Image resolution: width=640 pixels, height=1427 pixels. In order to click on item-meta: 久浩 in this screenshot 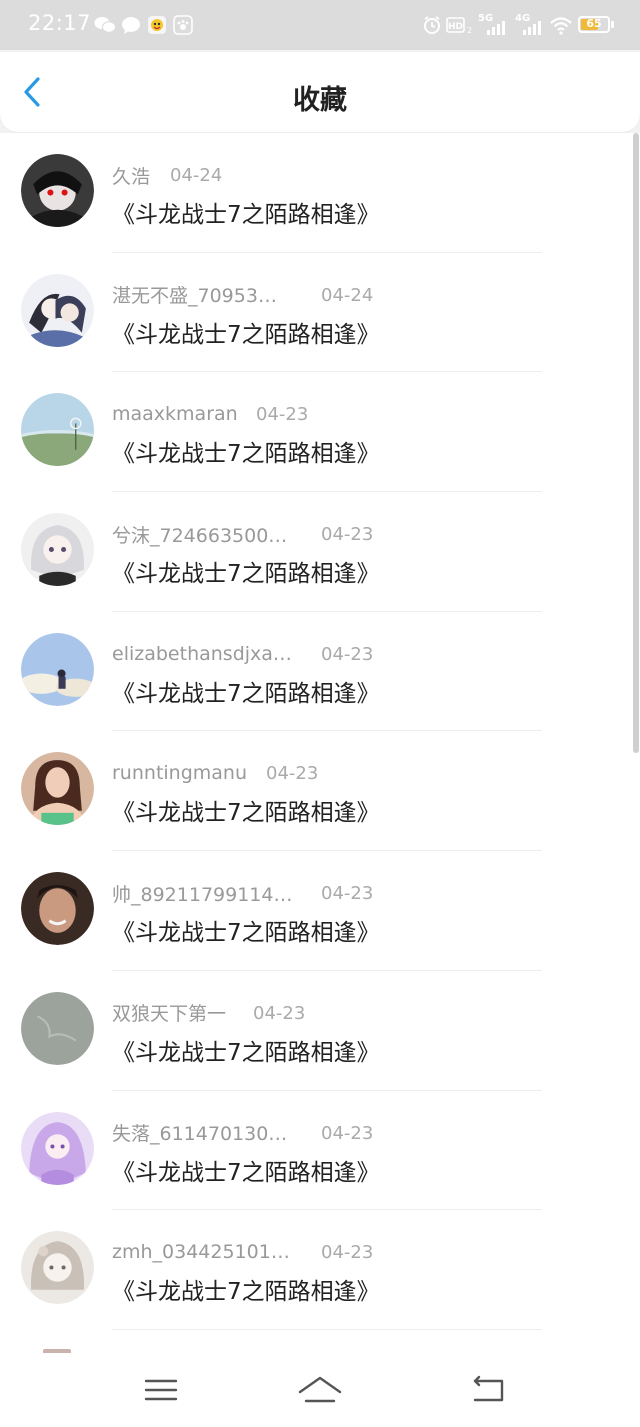, I will do `click(131, 175)`.